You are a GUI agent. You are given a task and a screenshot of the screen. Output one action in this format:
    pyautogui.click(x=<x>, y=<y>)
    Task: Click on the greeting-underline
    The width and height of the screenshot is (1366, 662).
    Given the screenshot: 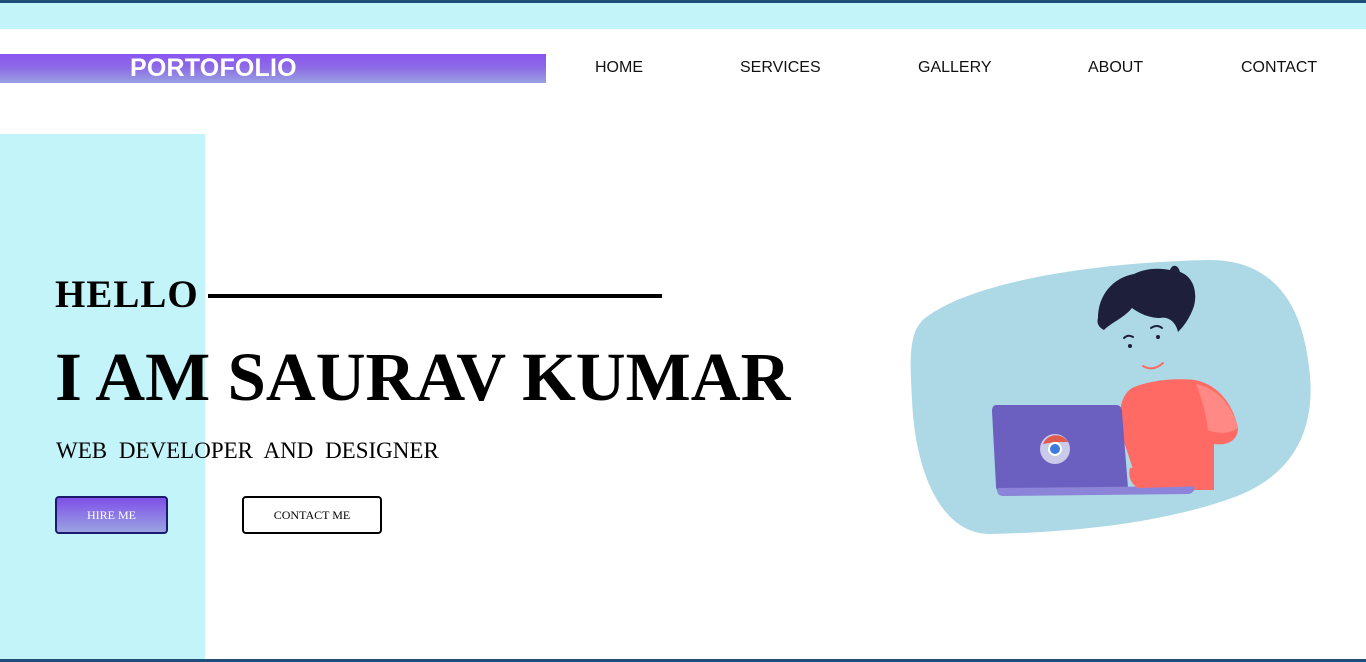 What is the action you would take?
    pyautogui.click(x=435, y=296)
    